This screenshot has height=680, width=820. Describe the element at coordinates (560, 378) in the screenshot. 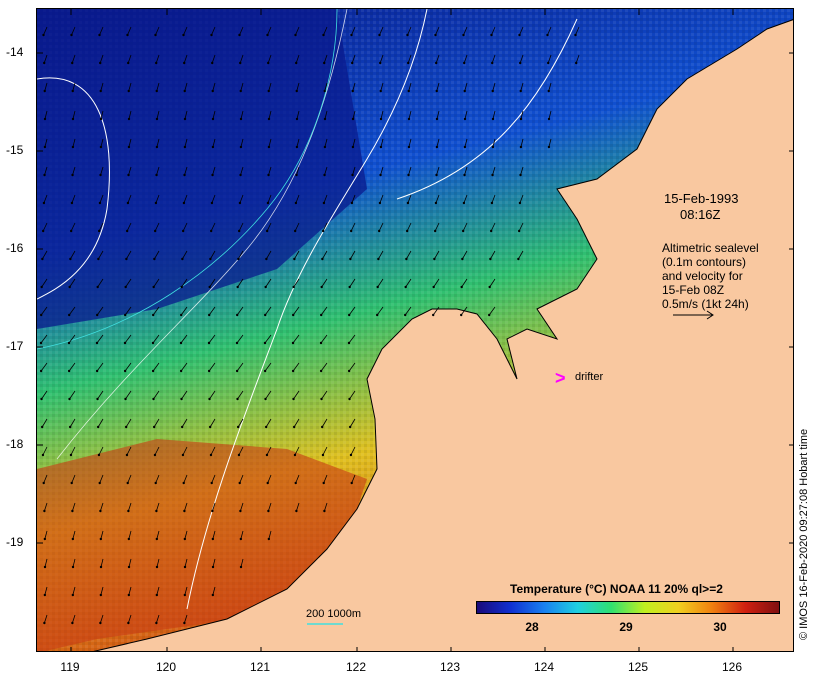

I see `drifter-icon: >` at that location.